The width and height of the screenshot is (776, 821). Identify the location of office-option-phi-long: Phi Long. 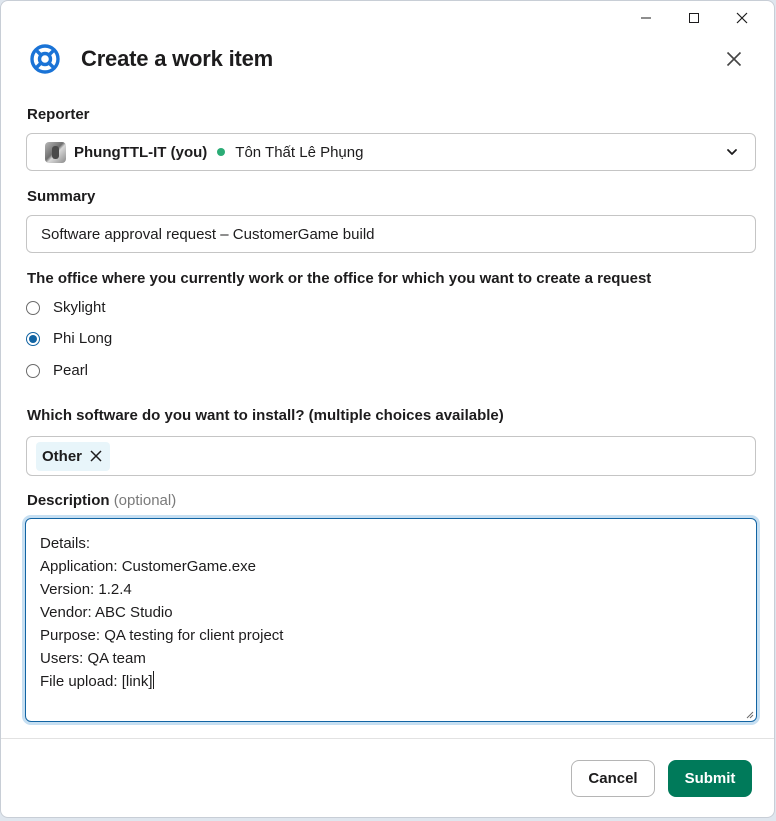
(69, 338).